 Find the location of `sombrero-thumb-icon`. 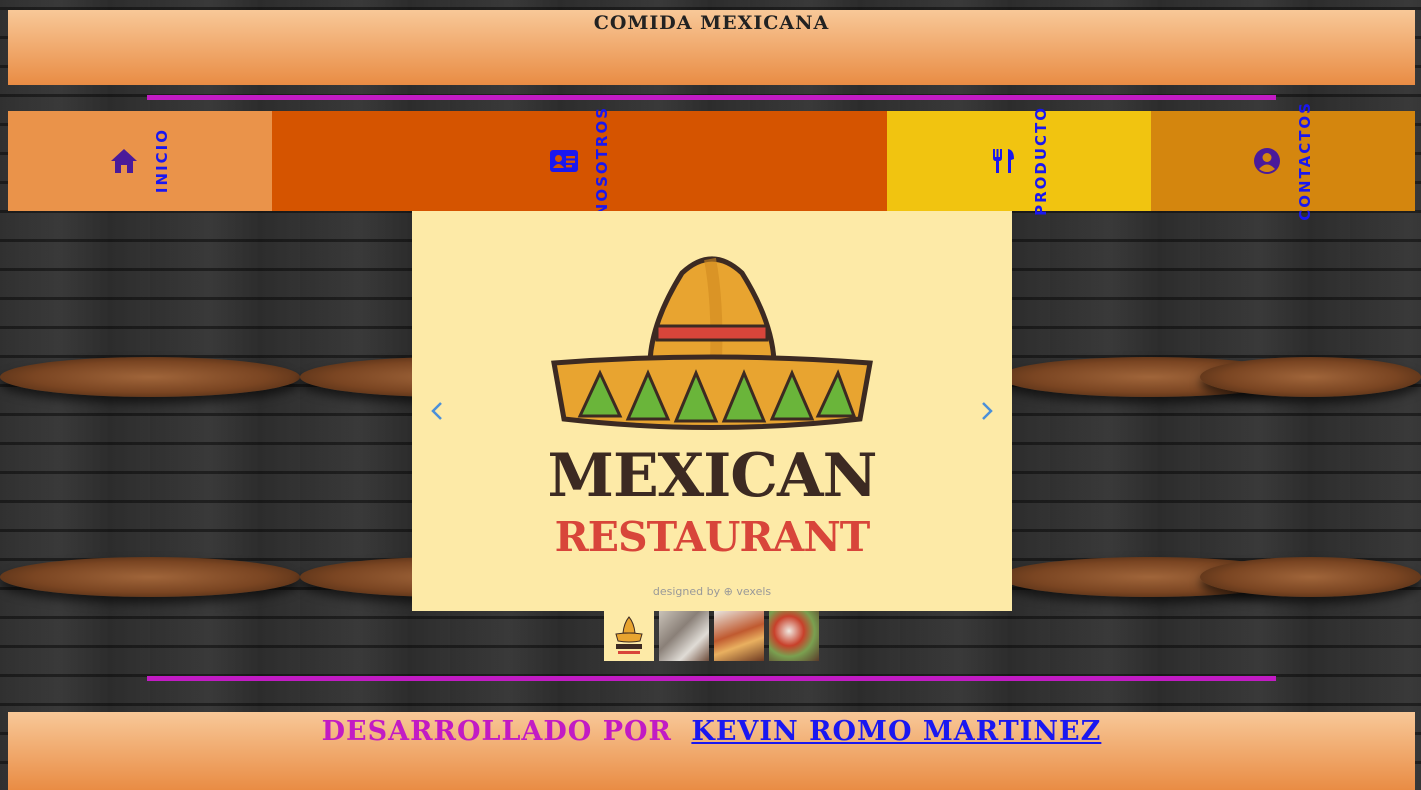

sombrero-thumb-icon is located at coordinates (629, 635).